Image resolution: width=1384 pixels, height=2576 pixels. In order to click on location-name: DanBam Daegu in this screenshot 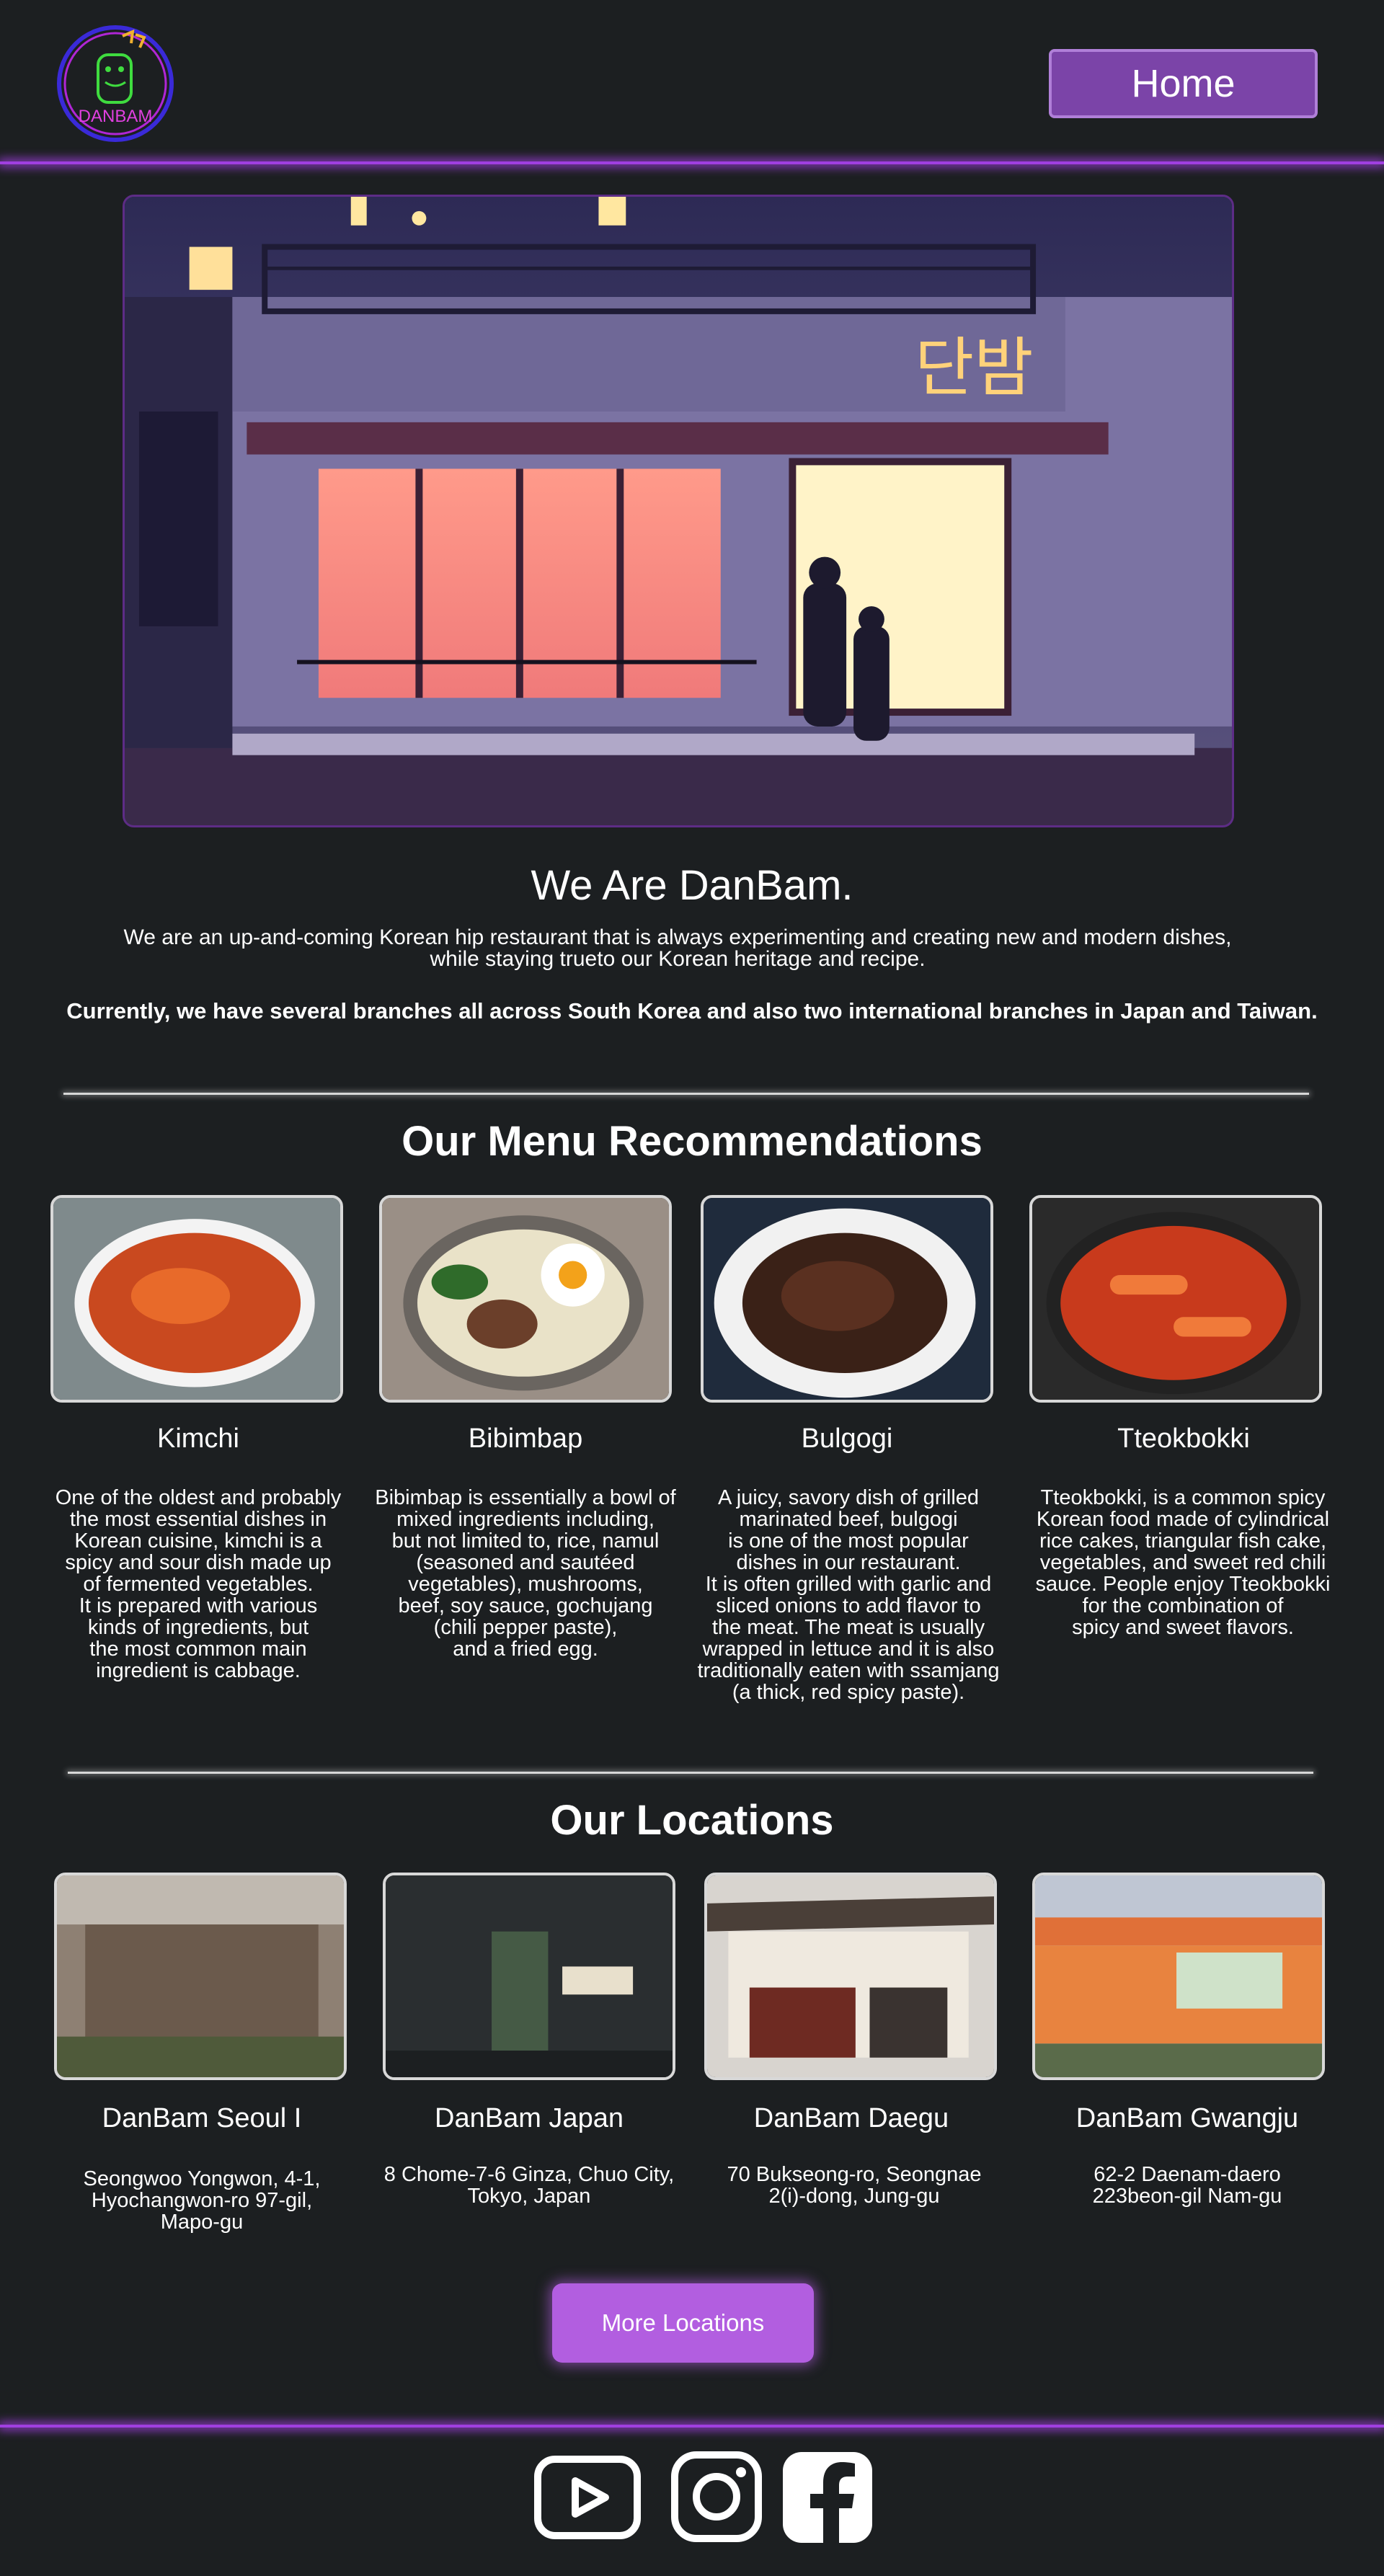, I will do `click(851, 2118)`.